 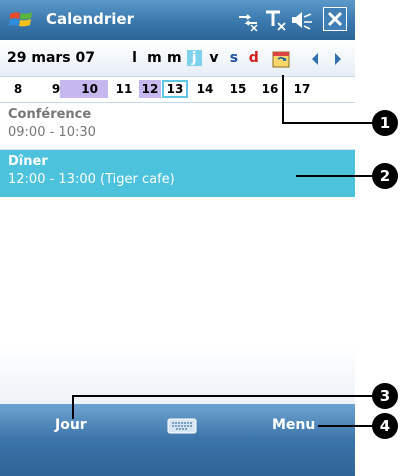 I want to click on appointment-time: 12:00 - 13:00 (Tiger cafe), so click(x=91, y=179).